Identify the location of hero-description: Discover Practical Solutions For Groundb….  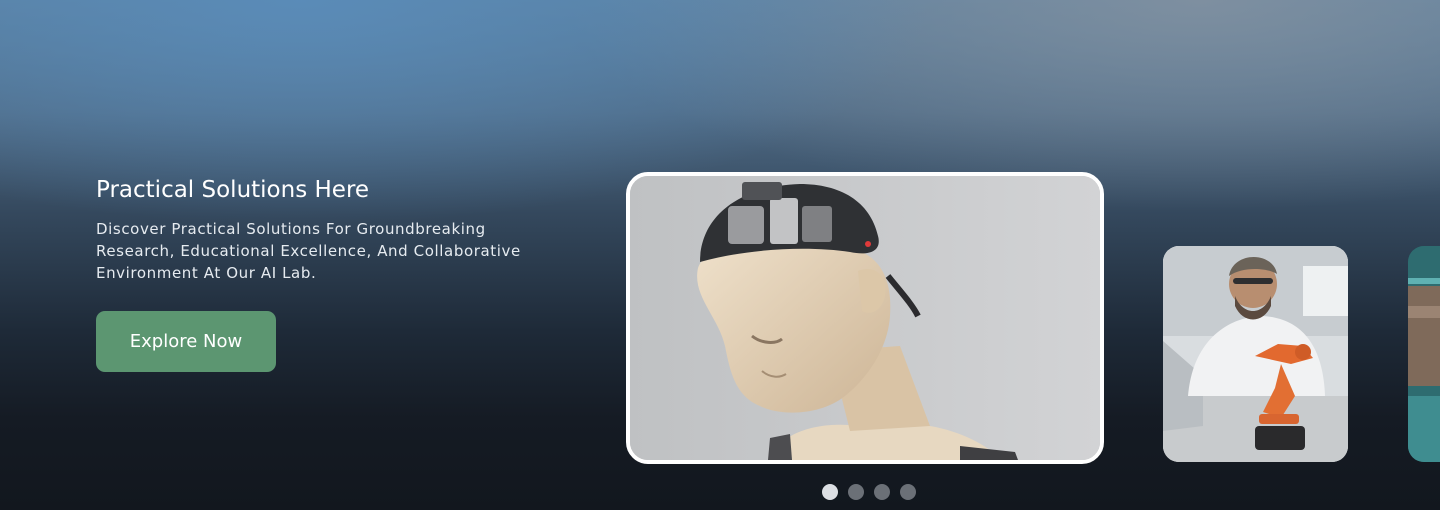
(308, 251).